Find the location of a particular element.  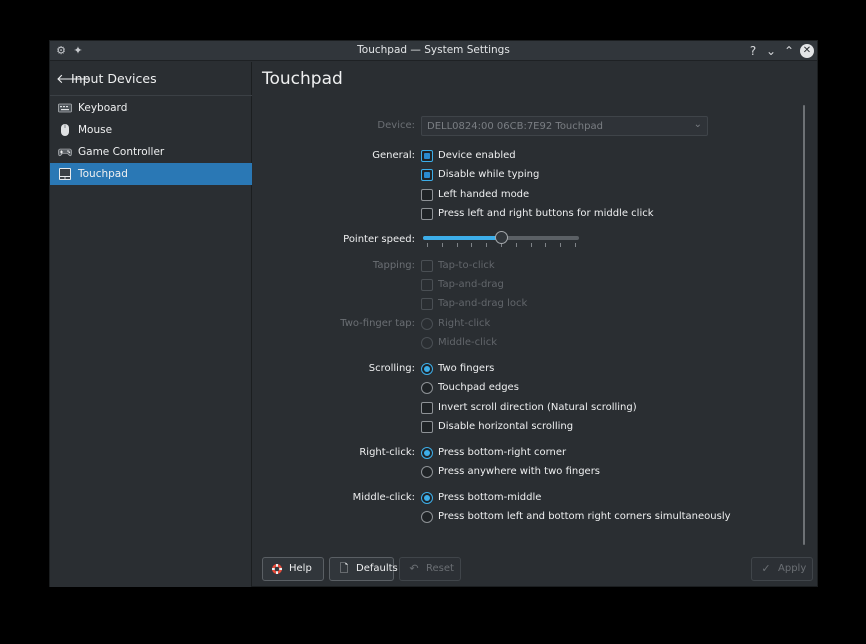

slider-thumb is located at coordinates (501, 237).